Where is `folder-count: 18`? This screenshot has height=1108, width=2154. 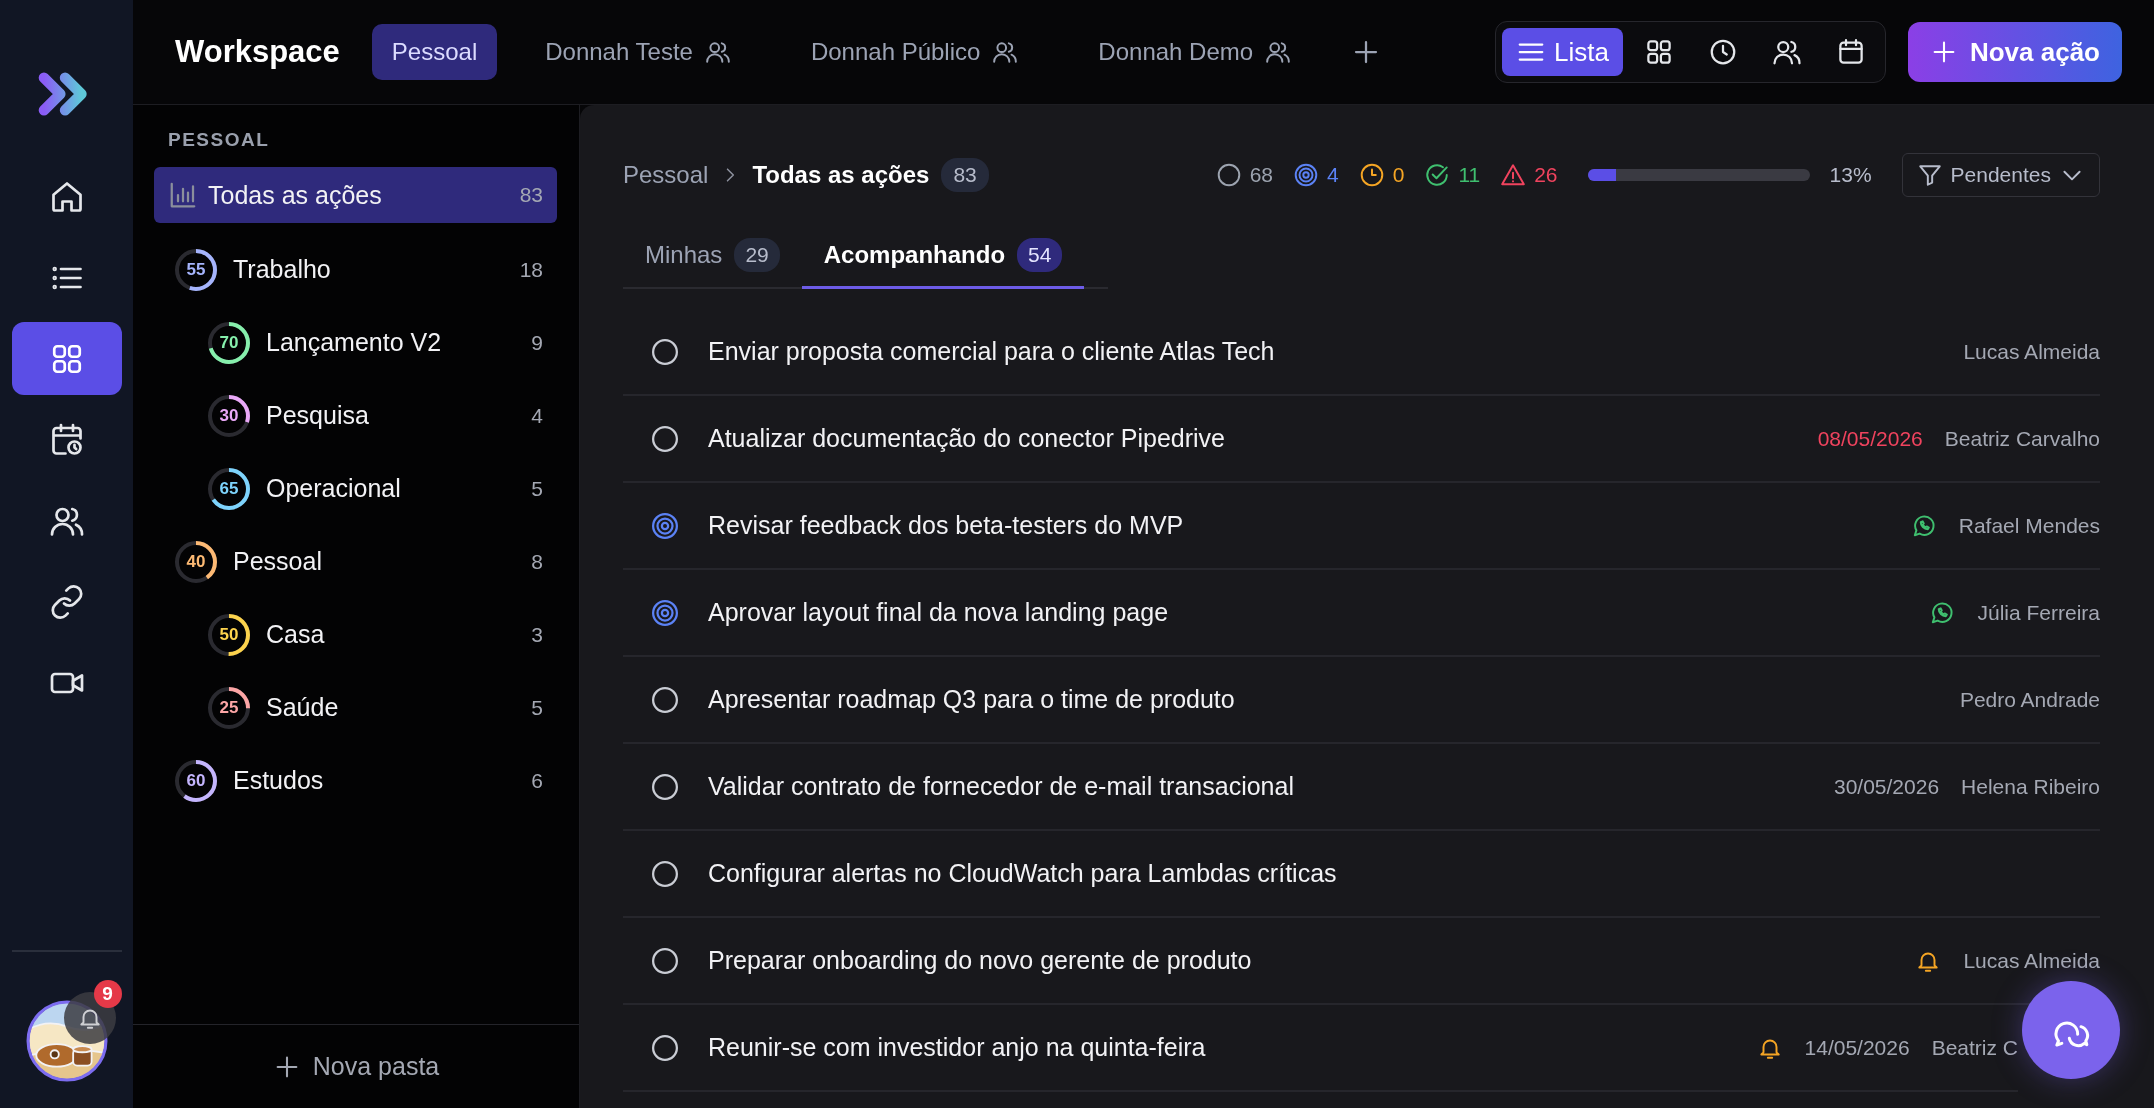 folder-count: 18 is located at coordinates (531, 269).